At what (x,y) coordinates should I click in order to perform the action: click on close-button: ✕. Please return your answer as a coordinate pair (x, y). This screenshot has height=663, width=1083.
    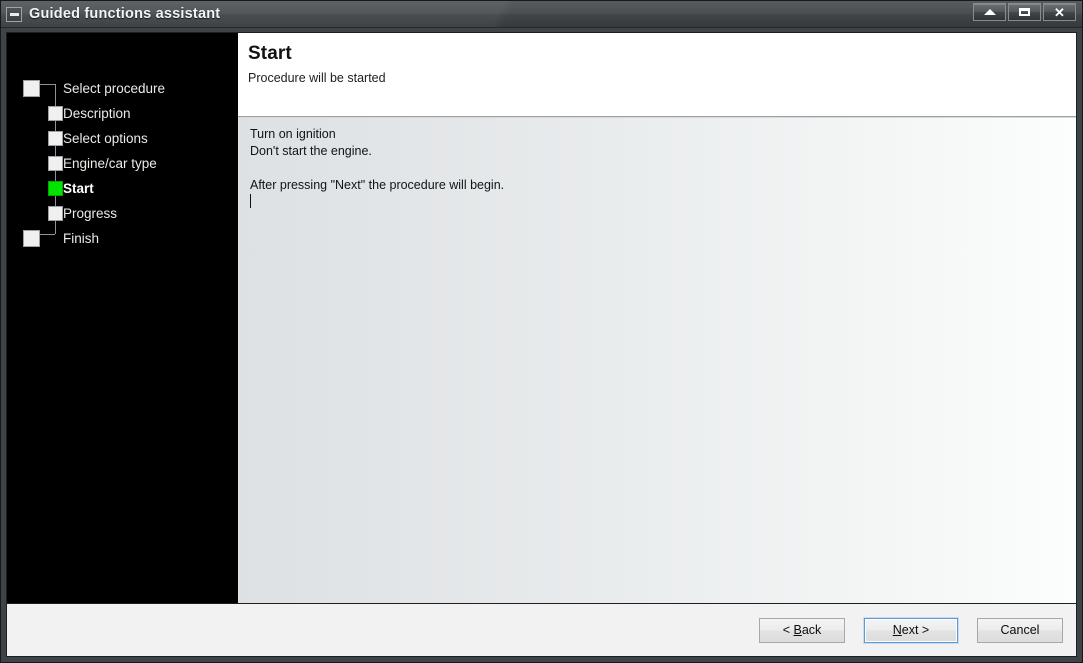
    Looking at the image, I should click on (1059, 12).